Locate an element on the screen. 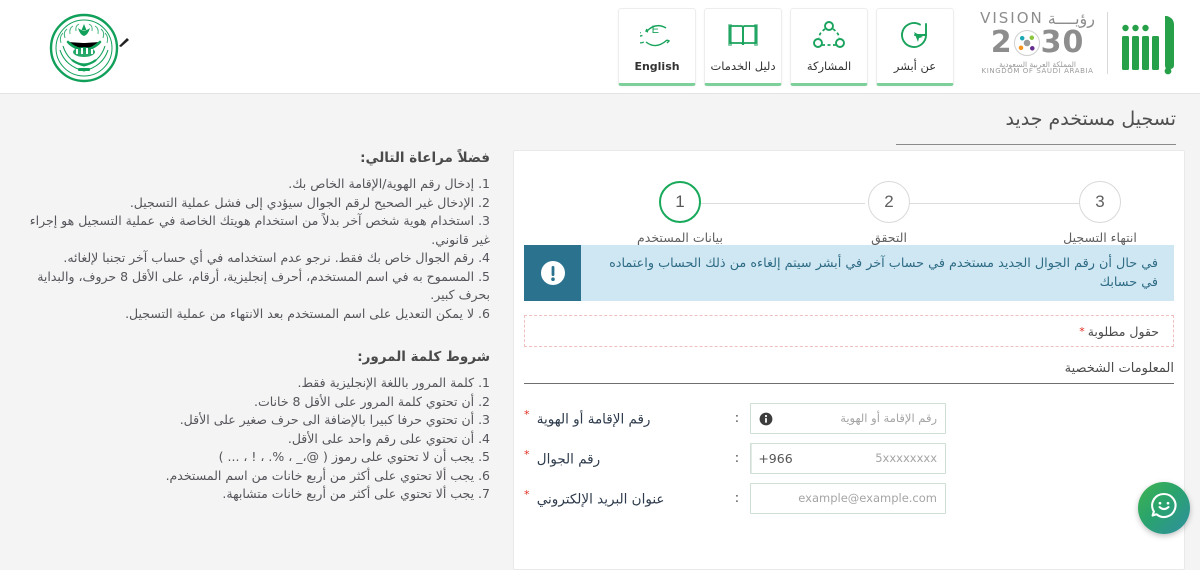 The width and height of the screenshot is (1200, 570). email-input: example@example.com is located at coordinates (848, 498).